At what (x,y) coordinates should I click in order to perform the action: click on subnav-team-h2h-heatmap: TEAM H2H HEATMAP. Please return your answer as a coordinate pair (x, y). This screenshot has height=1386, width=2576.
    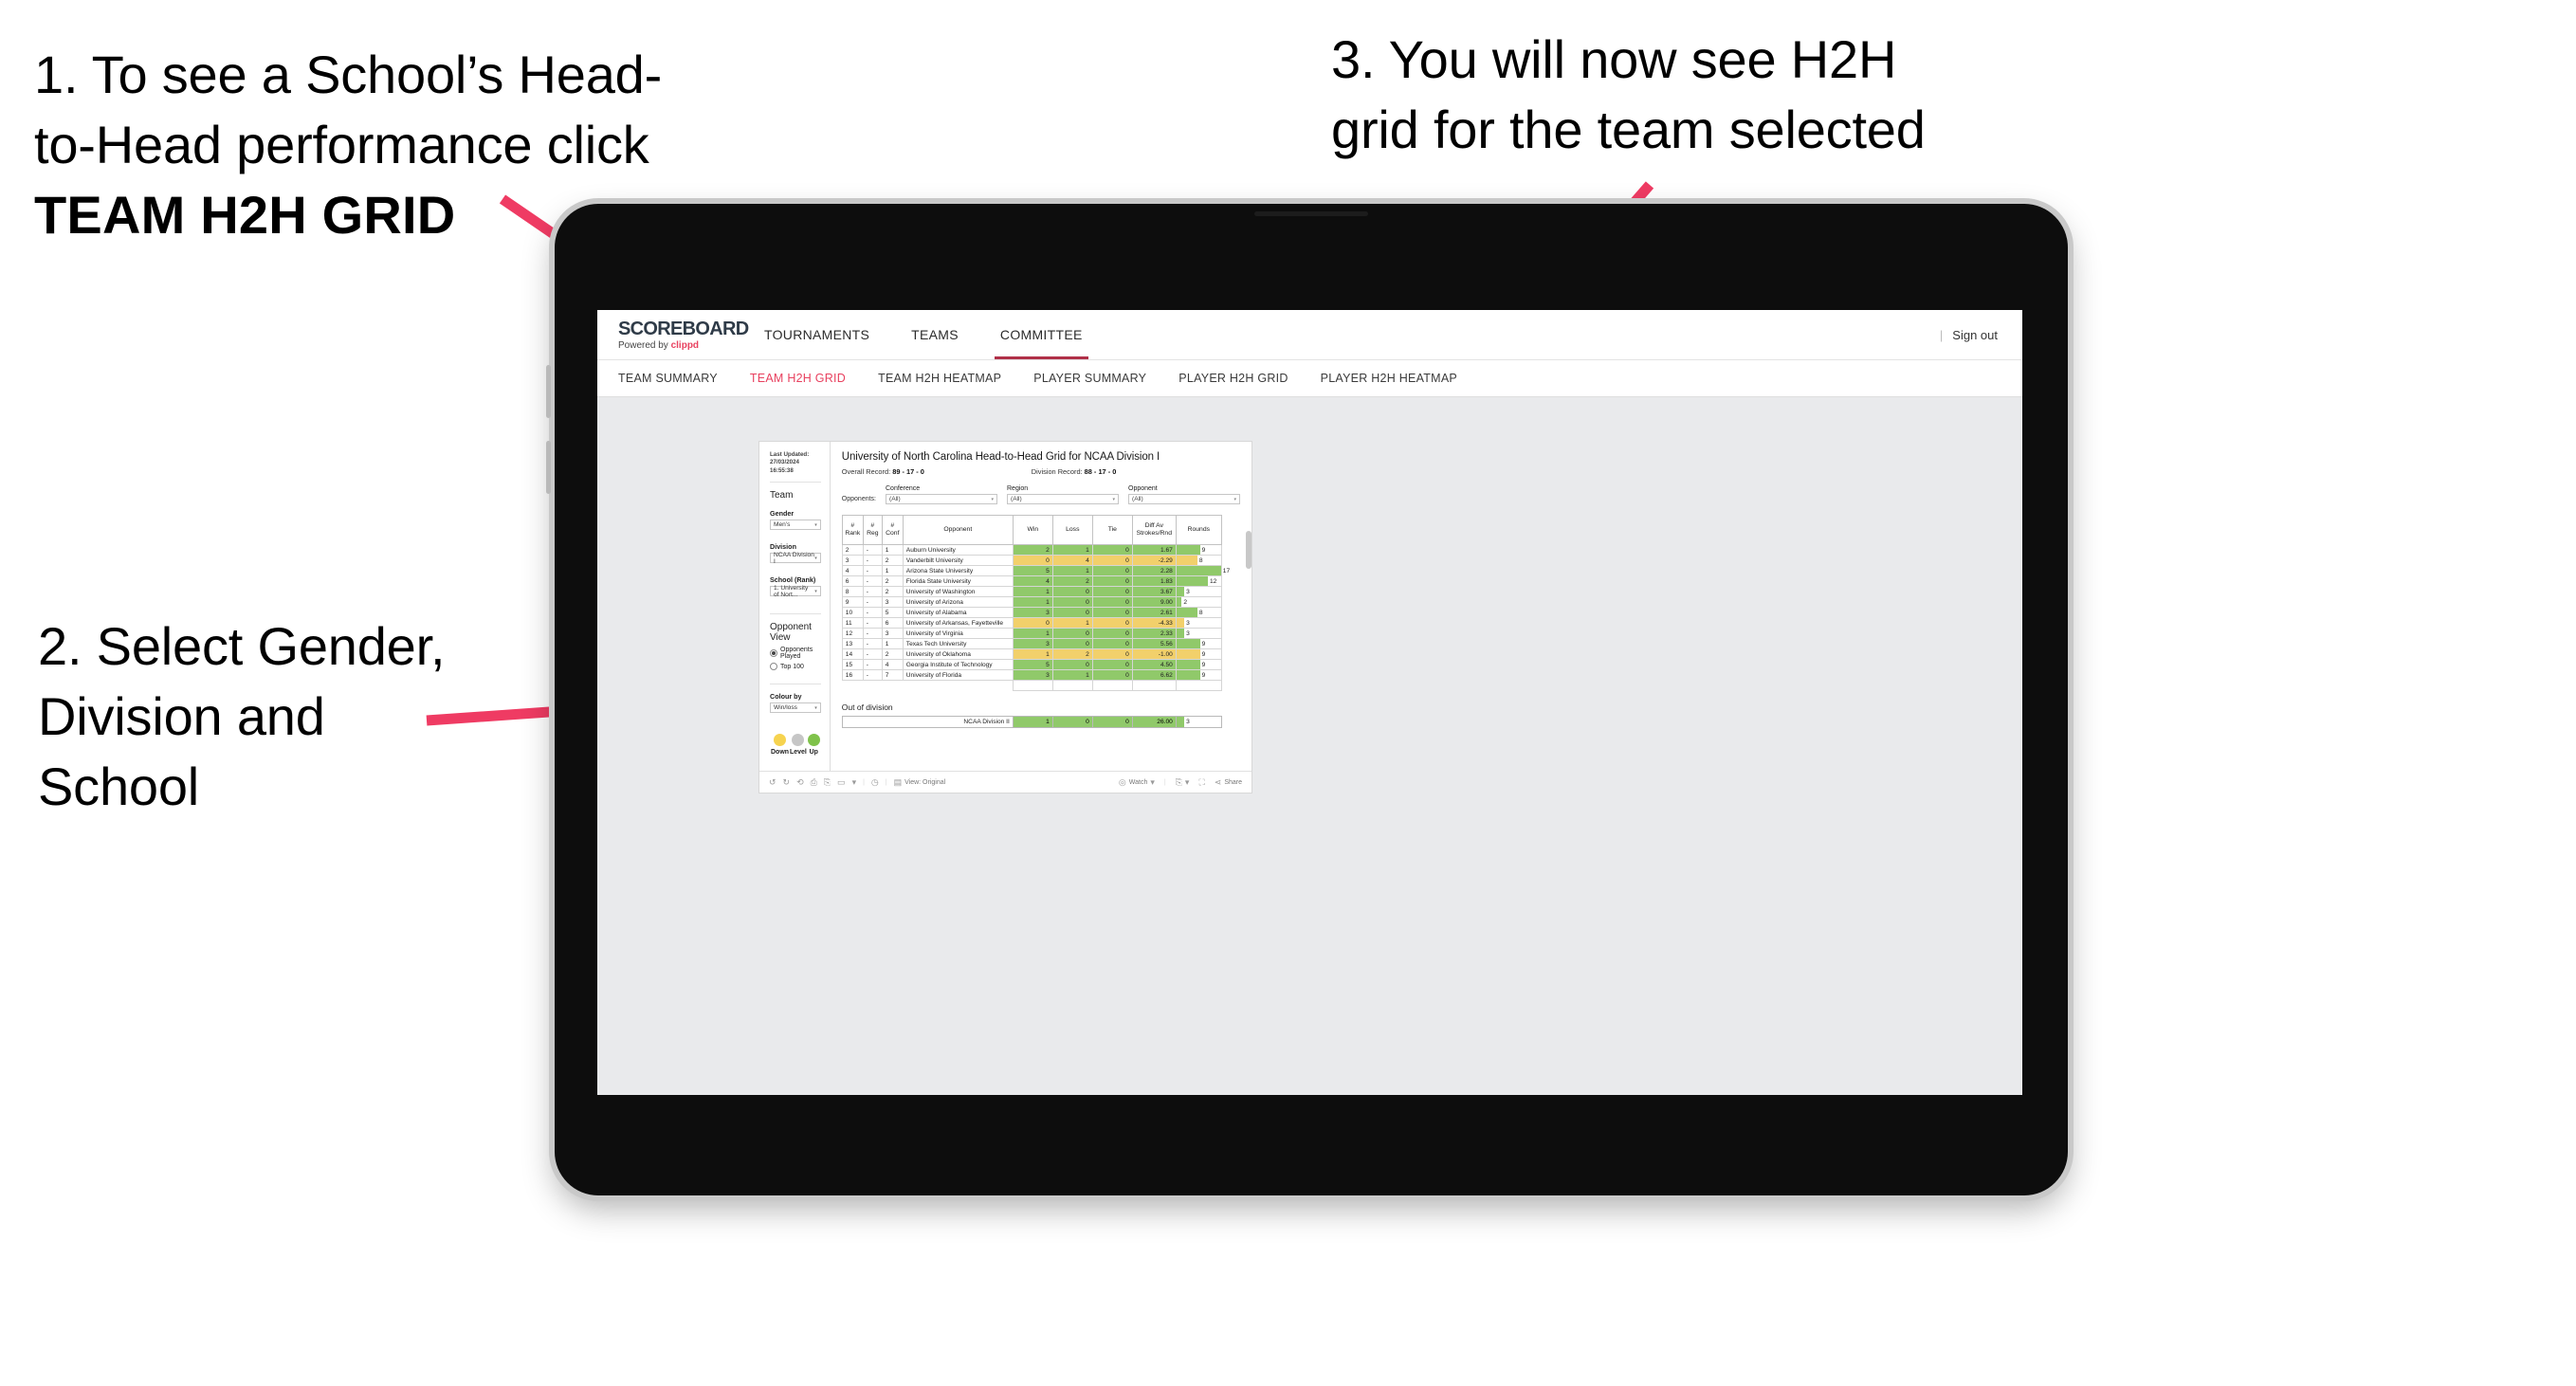
    Looking at the image, I should click on (939, 378).